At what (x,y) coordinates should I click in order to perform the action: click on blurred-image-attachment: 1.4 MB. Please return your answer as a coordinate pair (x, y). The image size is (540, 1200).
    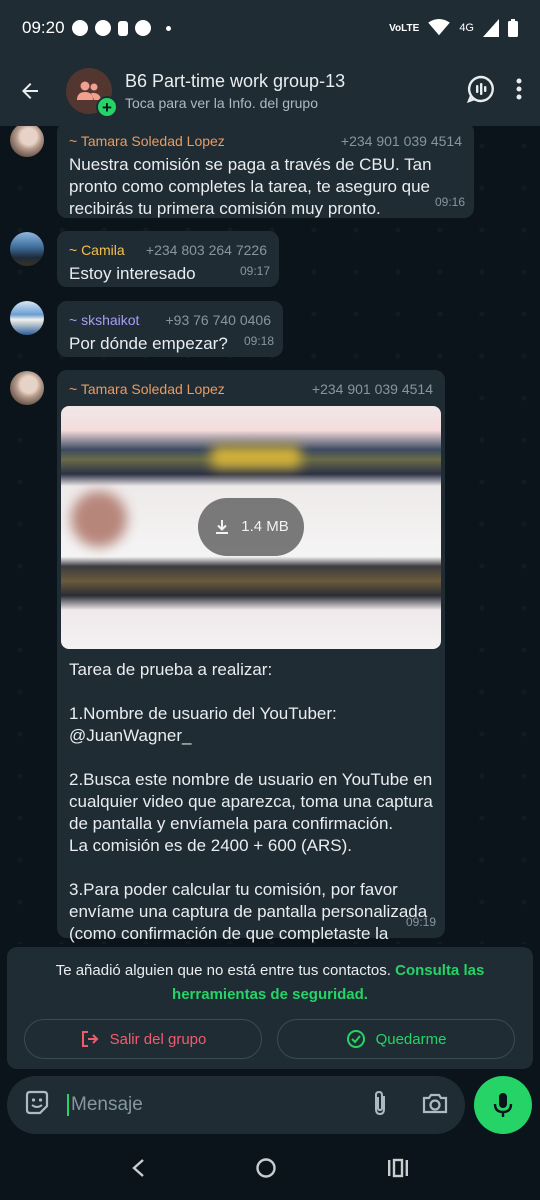
    Looking at the image, I should click on (251, 527).